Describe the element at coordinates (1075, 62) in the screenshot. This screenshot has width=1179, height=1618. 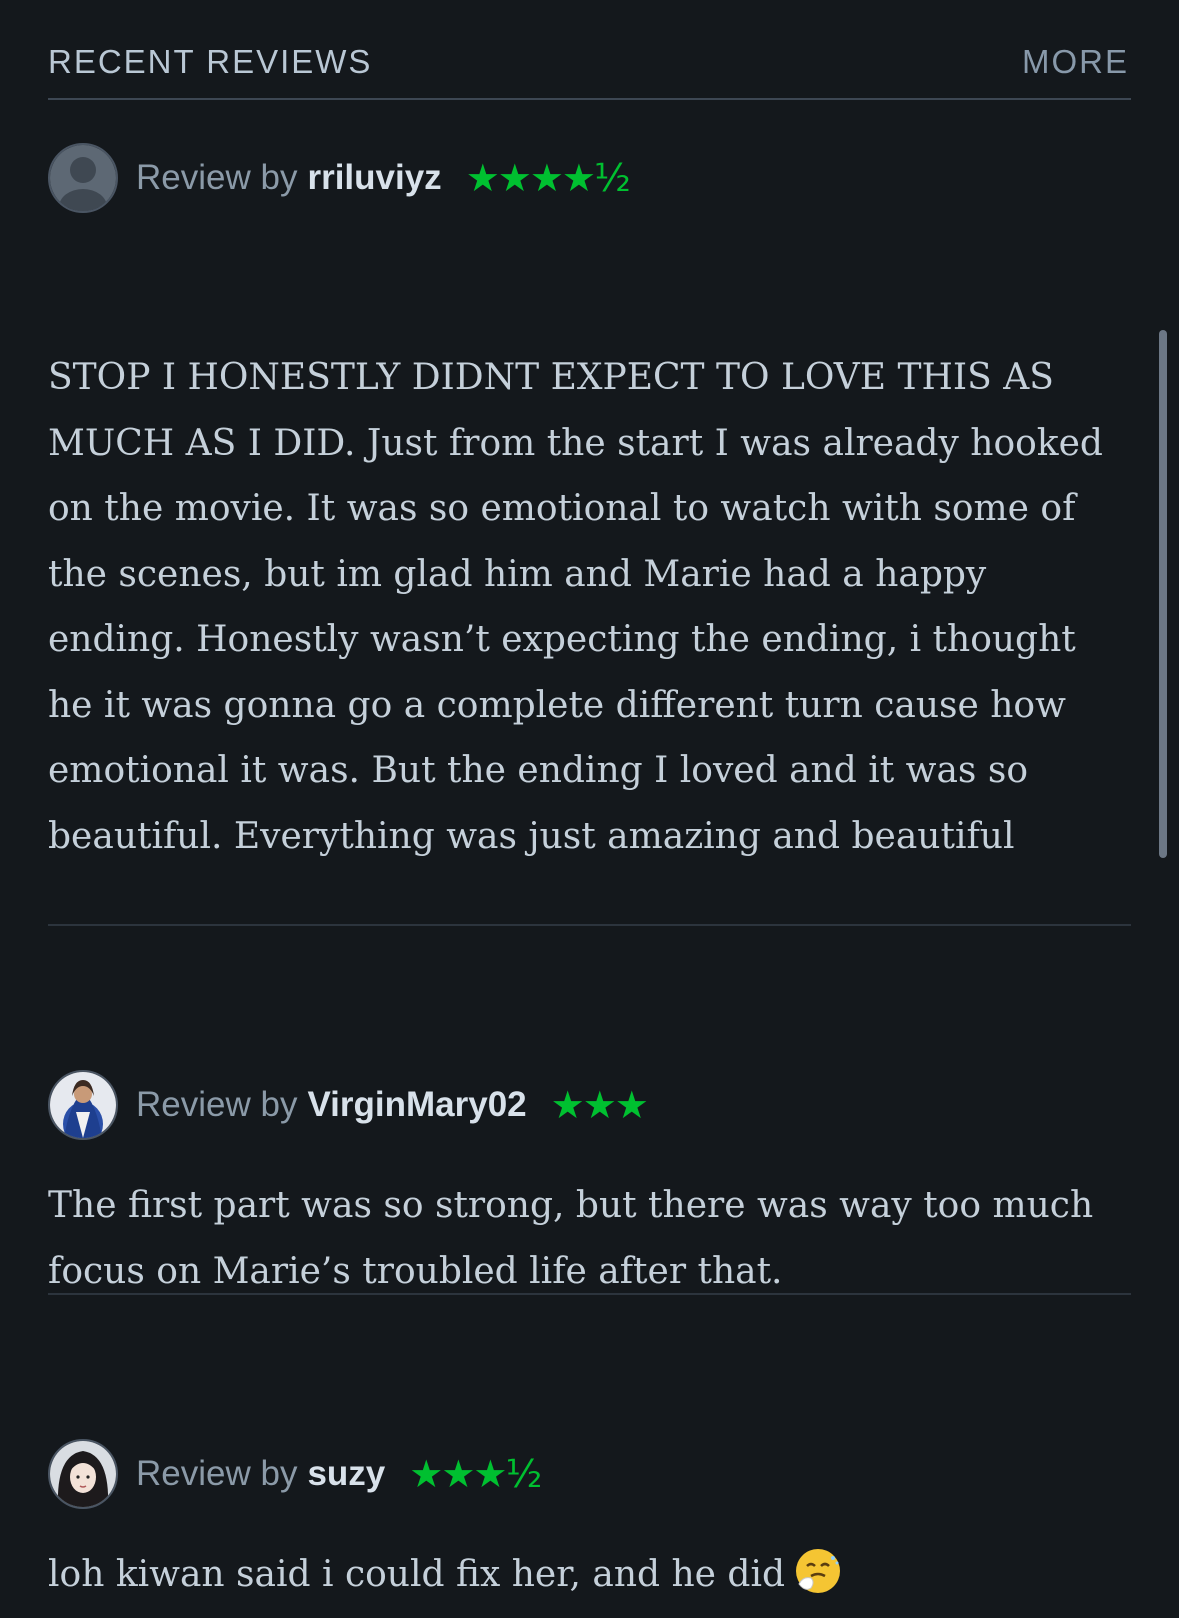
I see `more-link: MORE` at that location.